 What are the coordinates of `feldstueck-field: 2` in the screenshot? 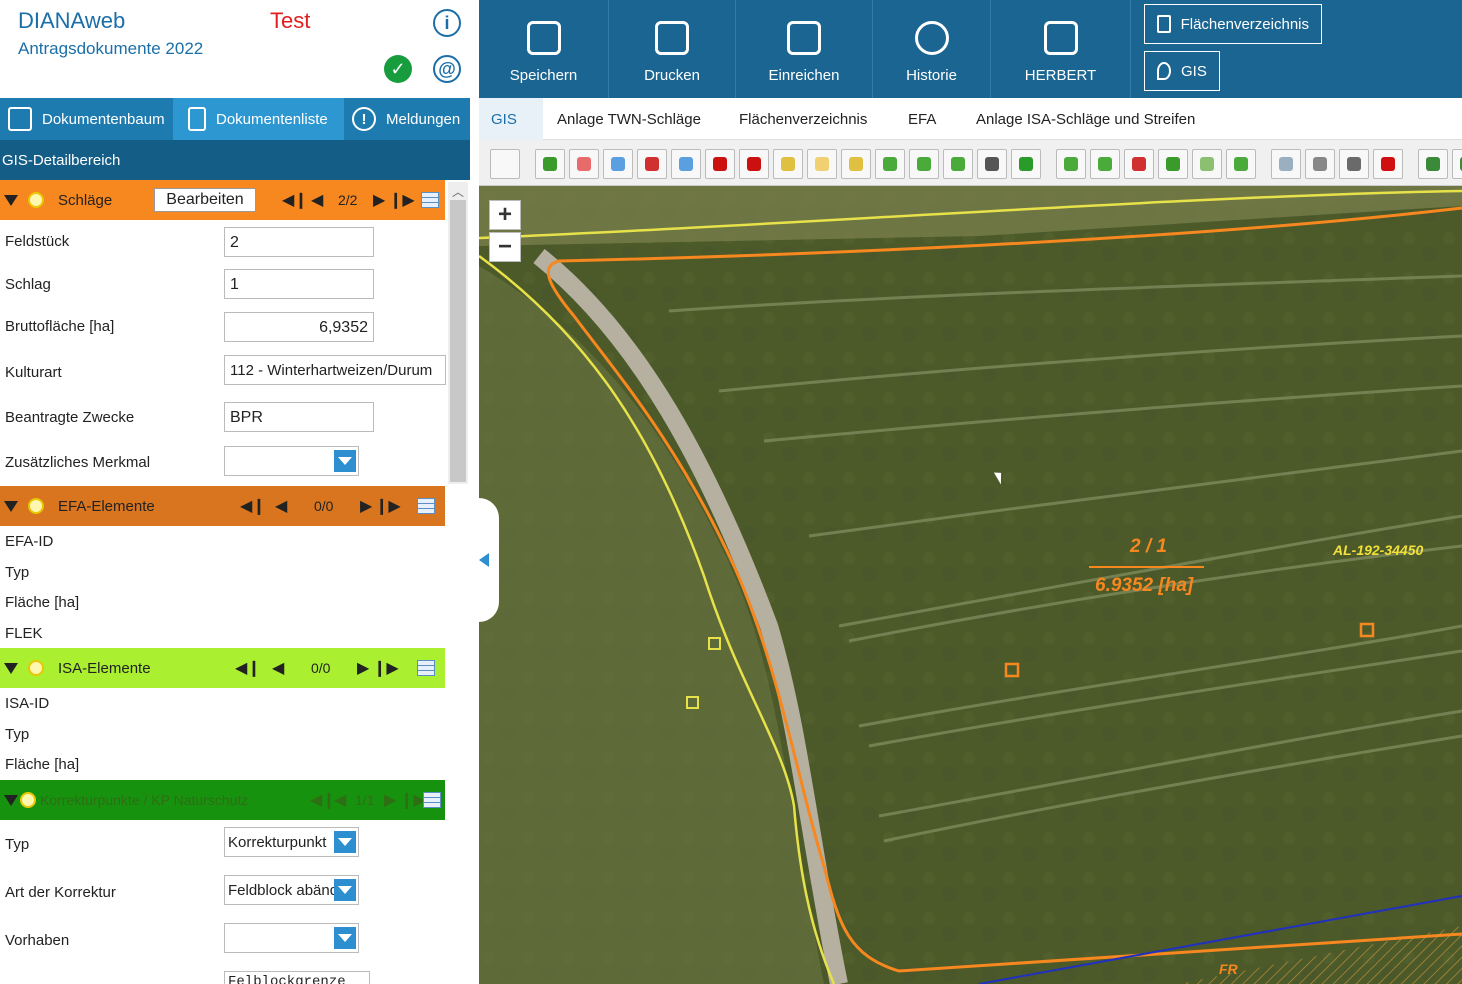 It's located at (299, 242).